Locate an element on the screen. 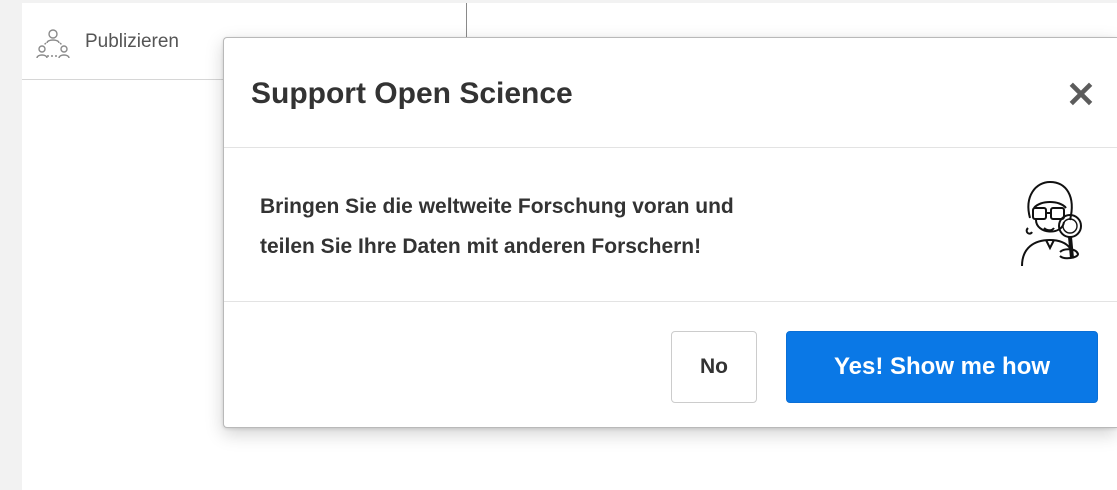 The height and width of the screenshot is (490, 1117). no-button: No is located at coordinates (714, 367).